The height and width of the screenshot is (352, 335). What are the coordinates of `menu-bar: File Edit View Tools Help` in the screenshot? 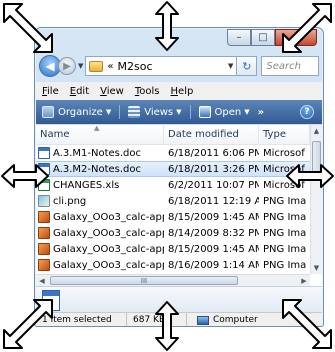 It's located at (179, 91).